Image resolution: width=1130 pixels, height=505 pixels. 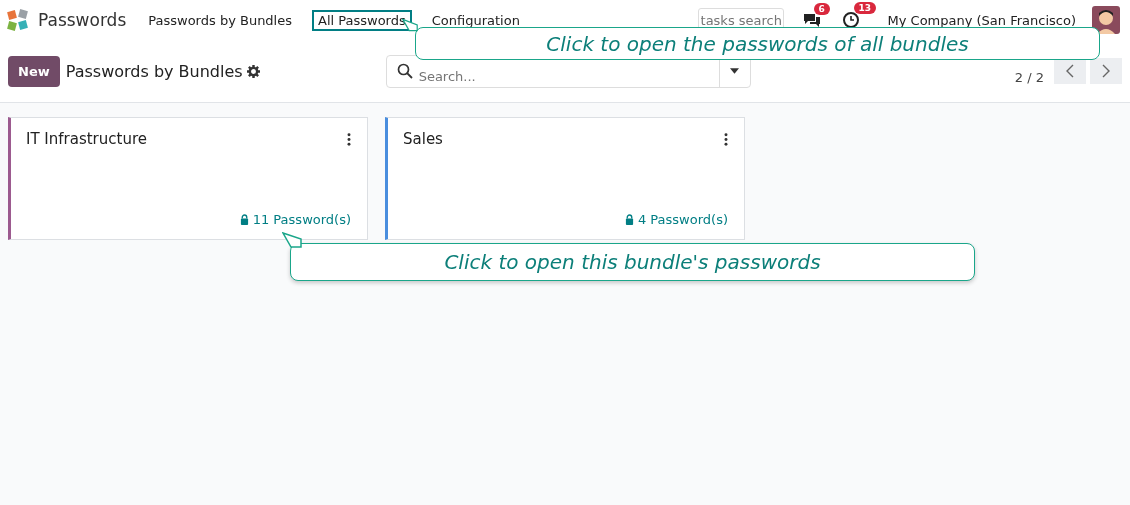 I want to click on menu-item: Passwords by Bundles, so click(x=220, y=20).